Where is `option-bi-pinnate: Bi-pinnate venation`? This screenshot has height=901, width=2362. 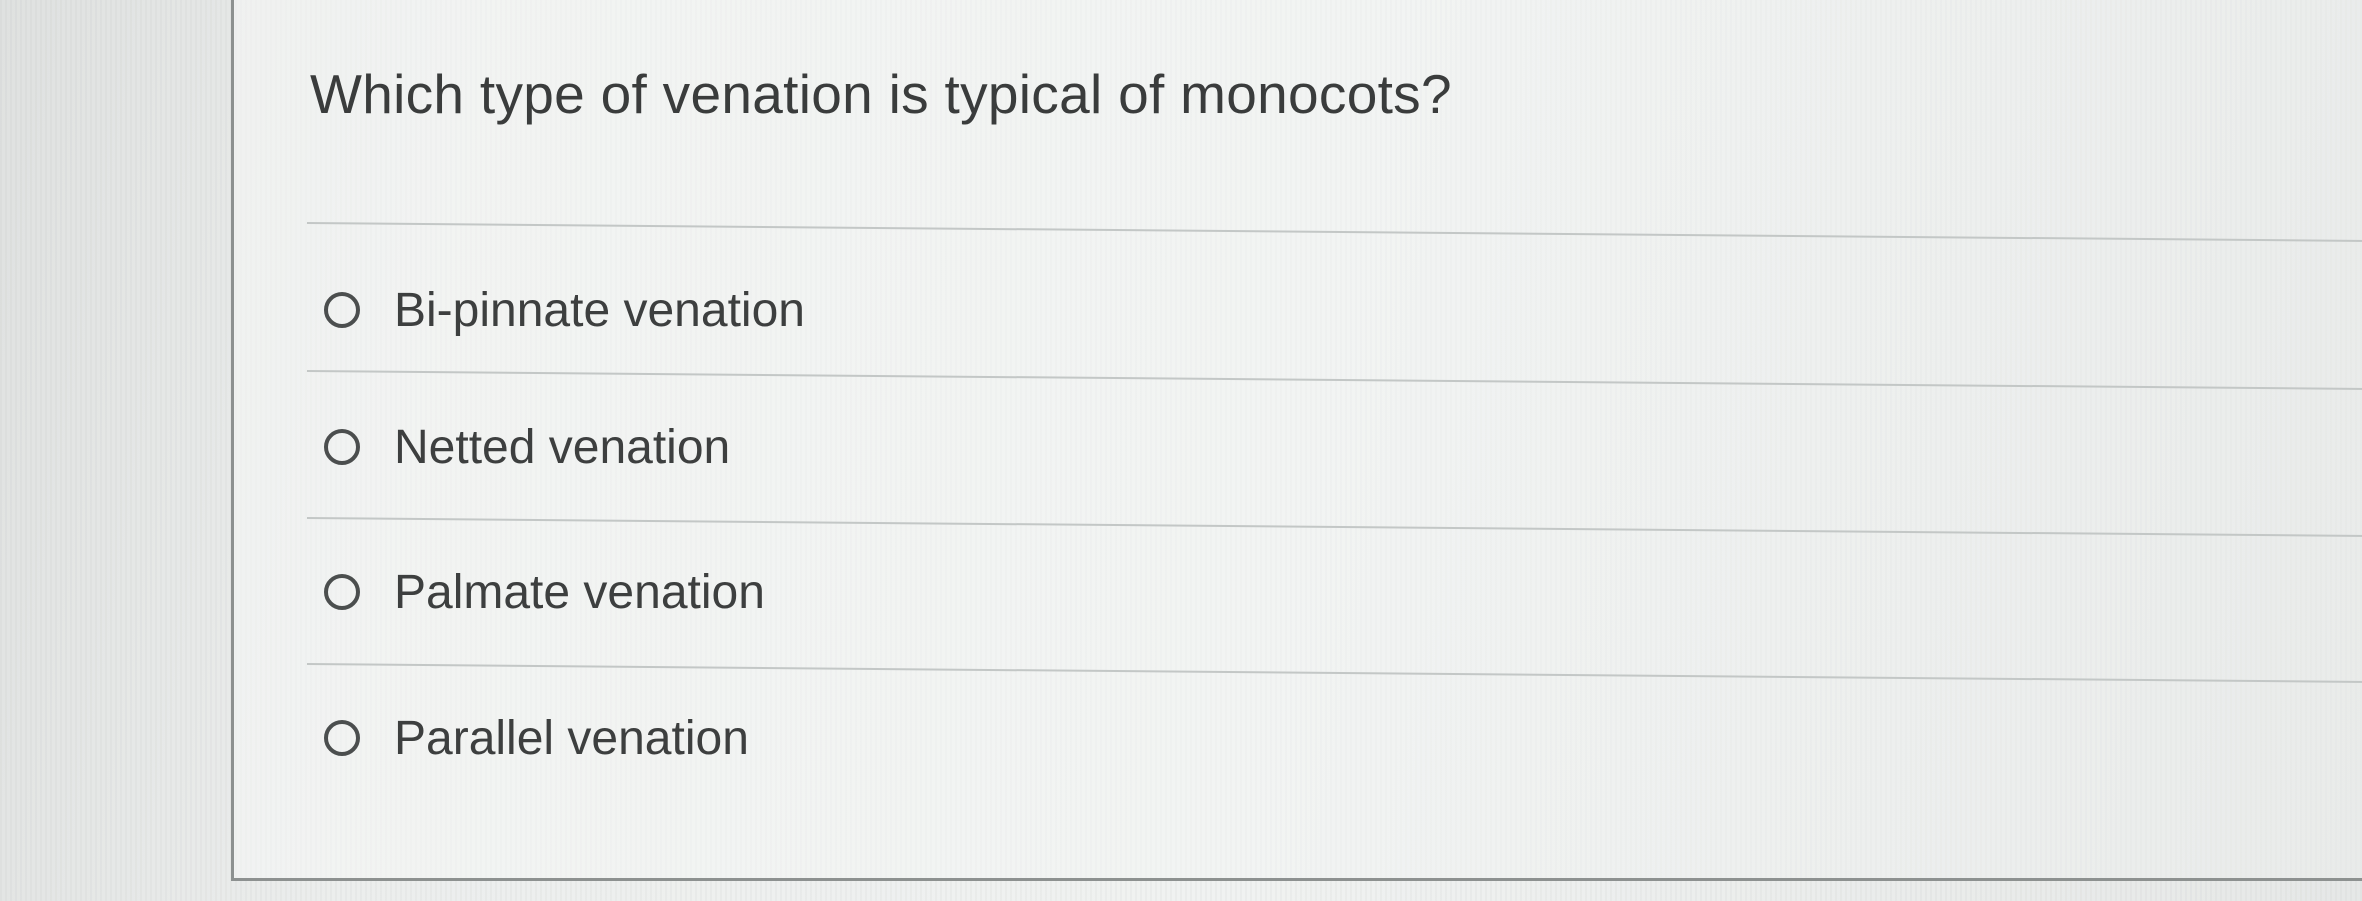
option-bi-pinnate: Bi-pinnate venation is located at coordinates (564, 310).